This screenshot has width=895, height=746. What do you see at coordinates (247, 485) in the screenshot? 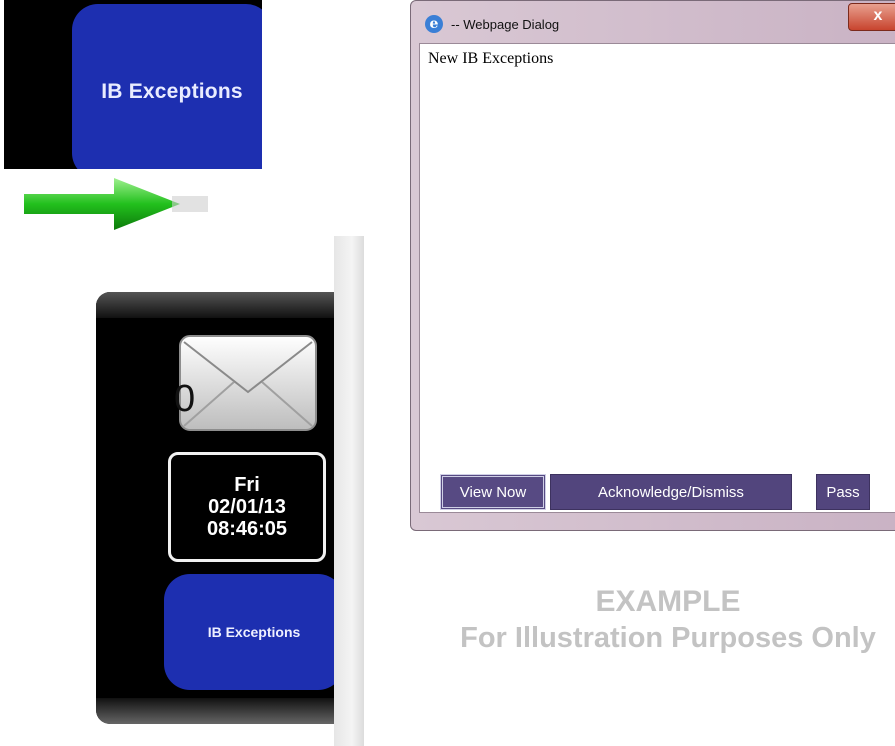
I see `clock-day: Fri` at bounding box center [247, 485].